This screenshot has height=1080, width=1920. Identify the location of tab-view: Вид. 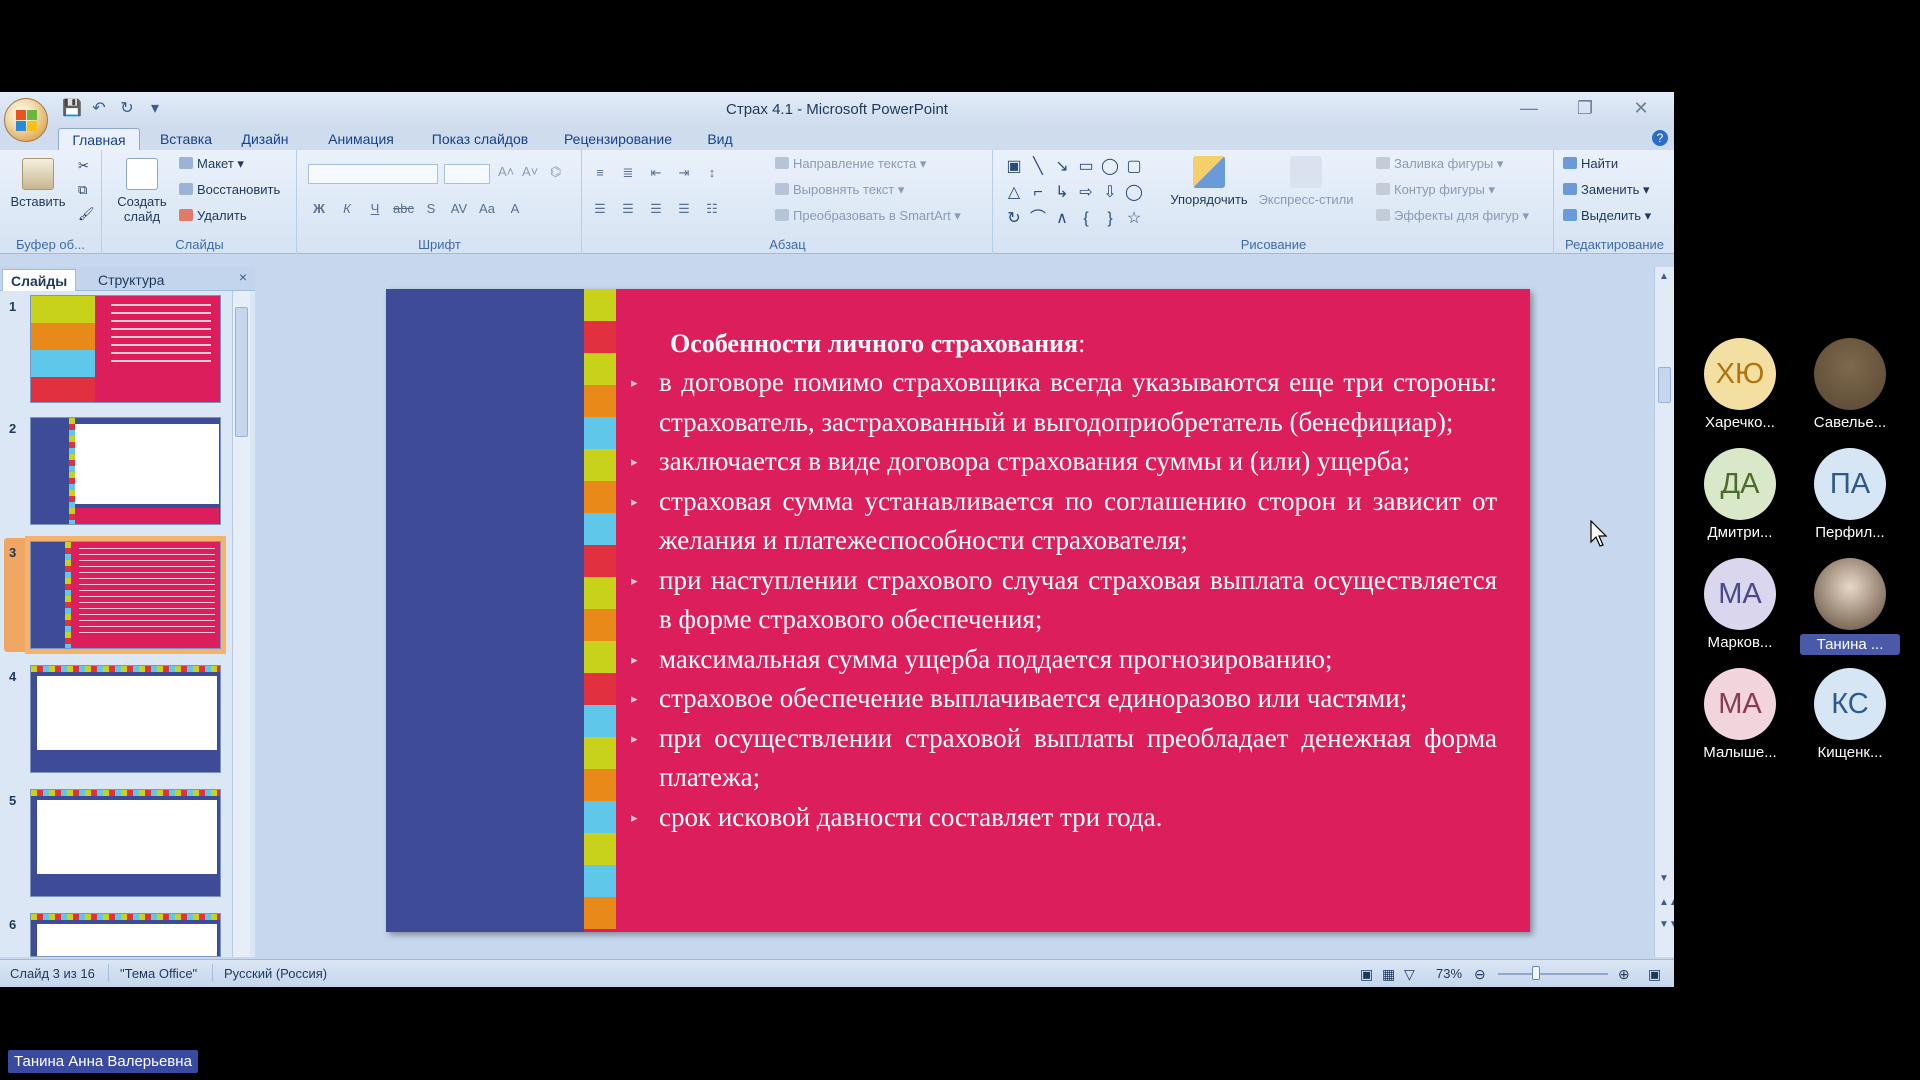
(720, 139).